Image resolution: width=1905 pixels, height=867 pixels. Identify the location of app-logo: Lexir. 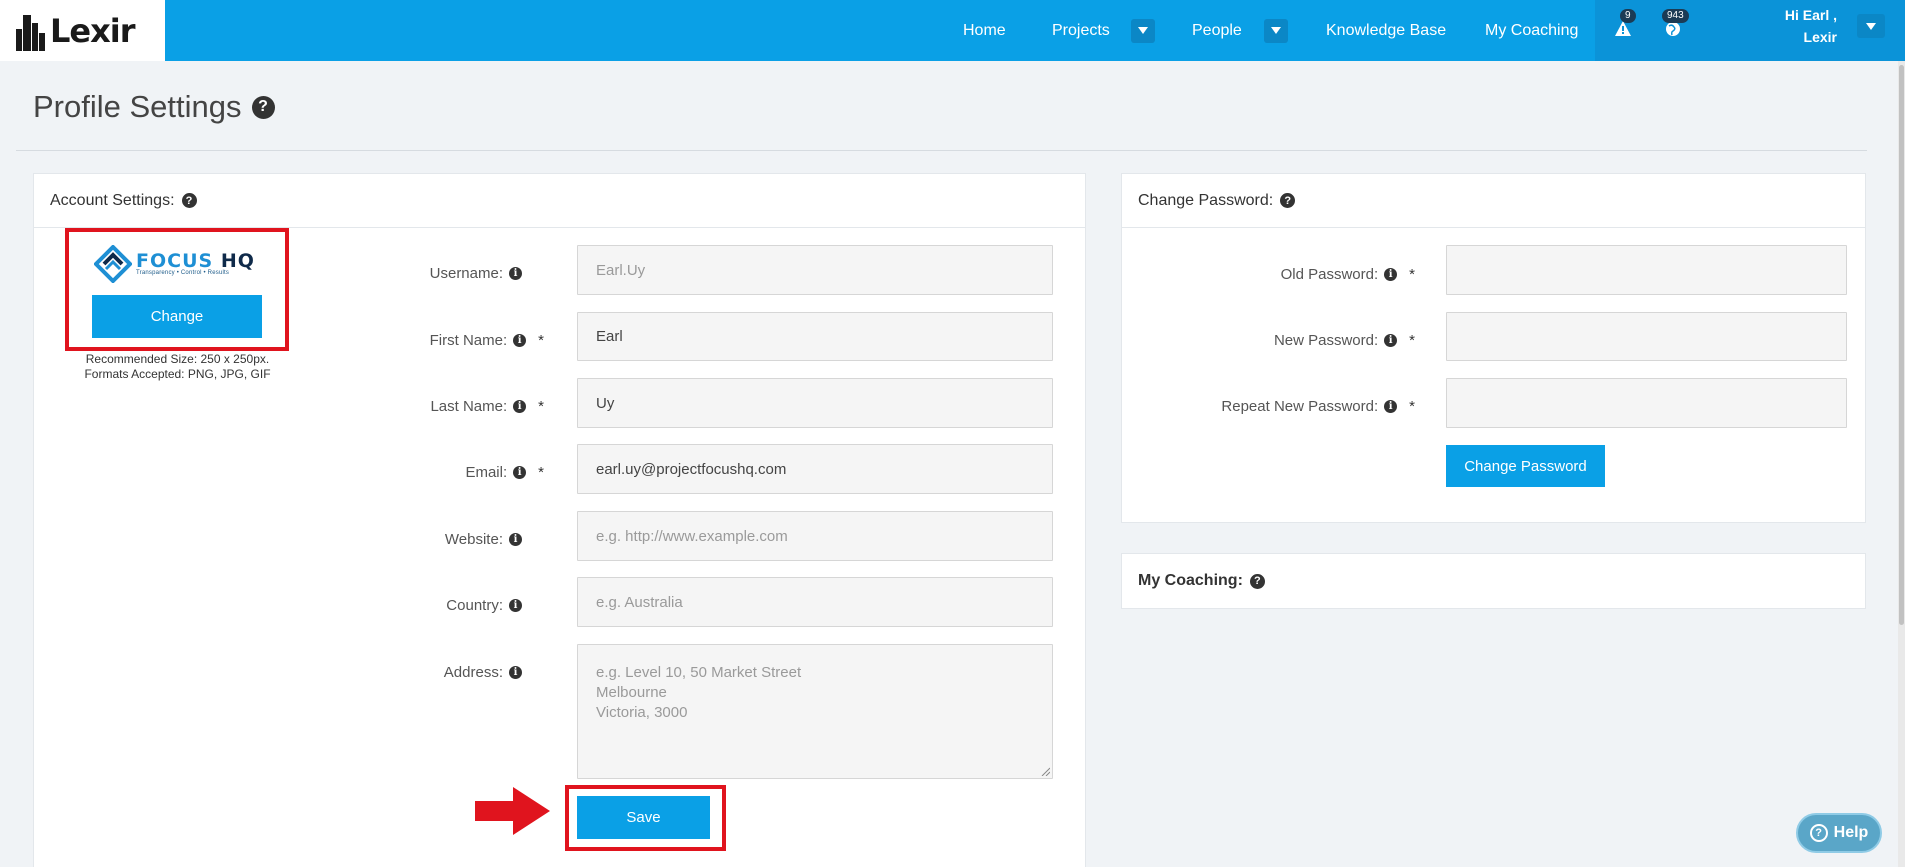
(82, 30).